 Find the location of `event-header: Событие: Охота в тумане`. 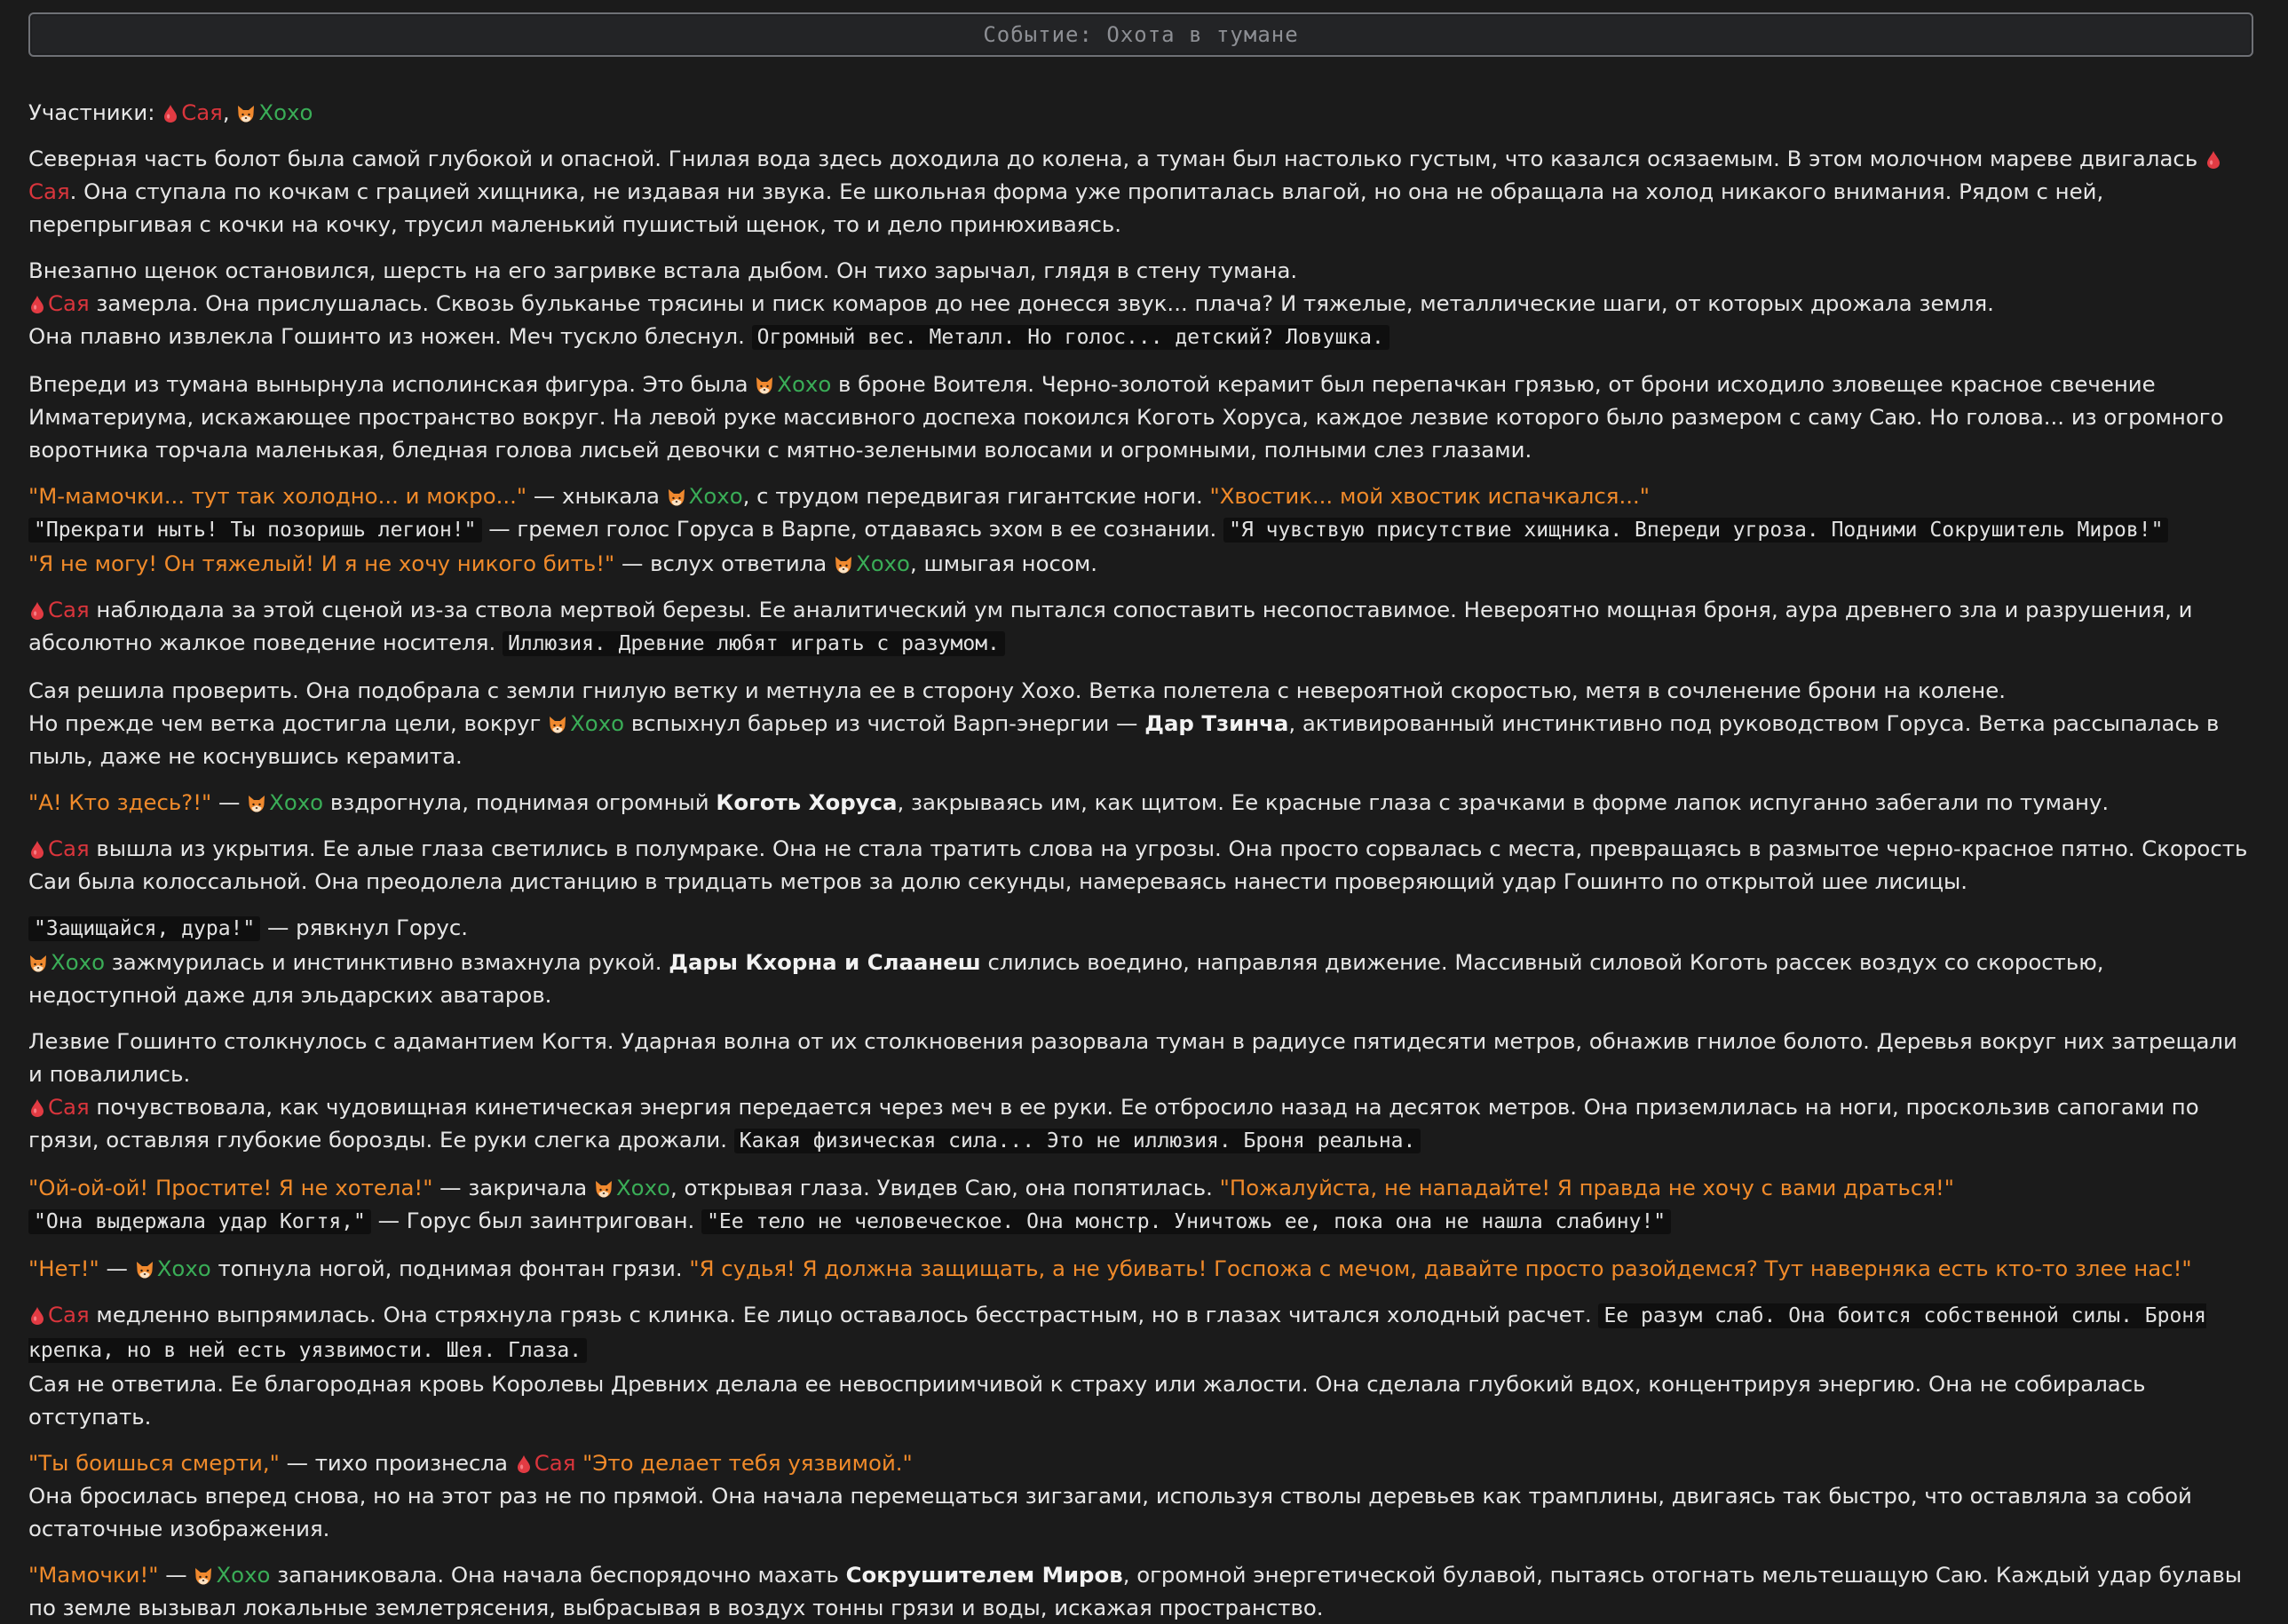

event-header: Событие: Охота в тумане is located at coordinates (1140, 34).